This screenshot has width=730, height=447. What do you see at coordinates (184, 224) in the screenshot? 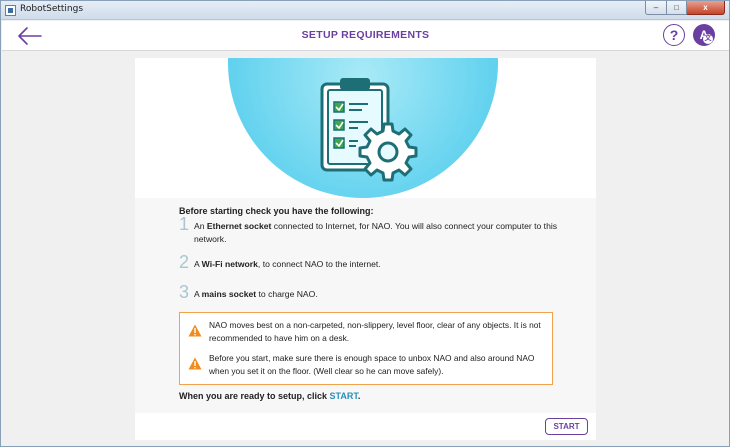
I see `step-number: 1` at bounding box center [184, 224].